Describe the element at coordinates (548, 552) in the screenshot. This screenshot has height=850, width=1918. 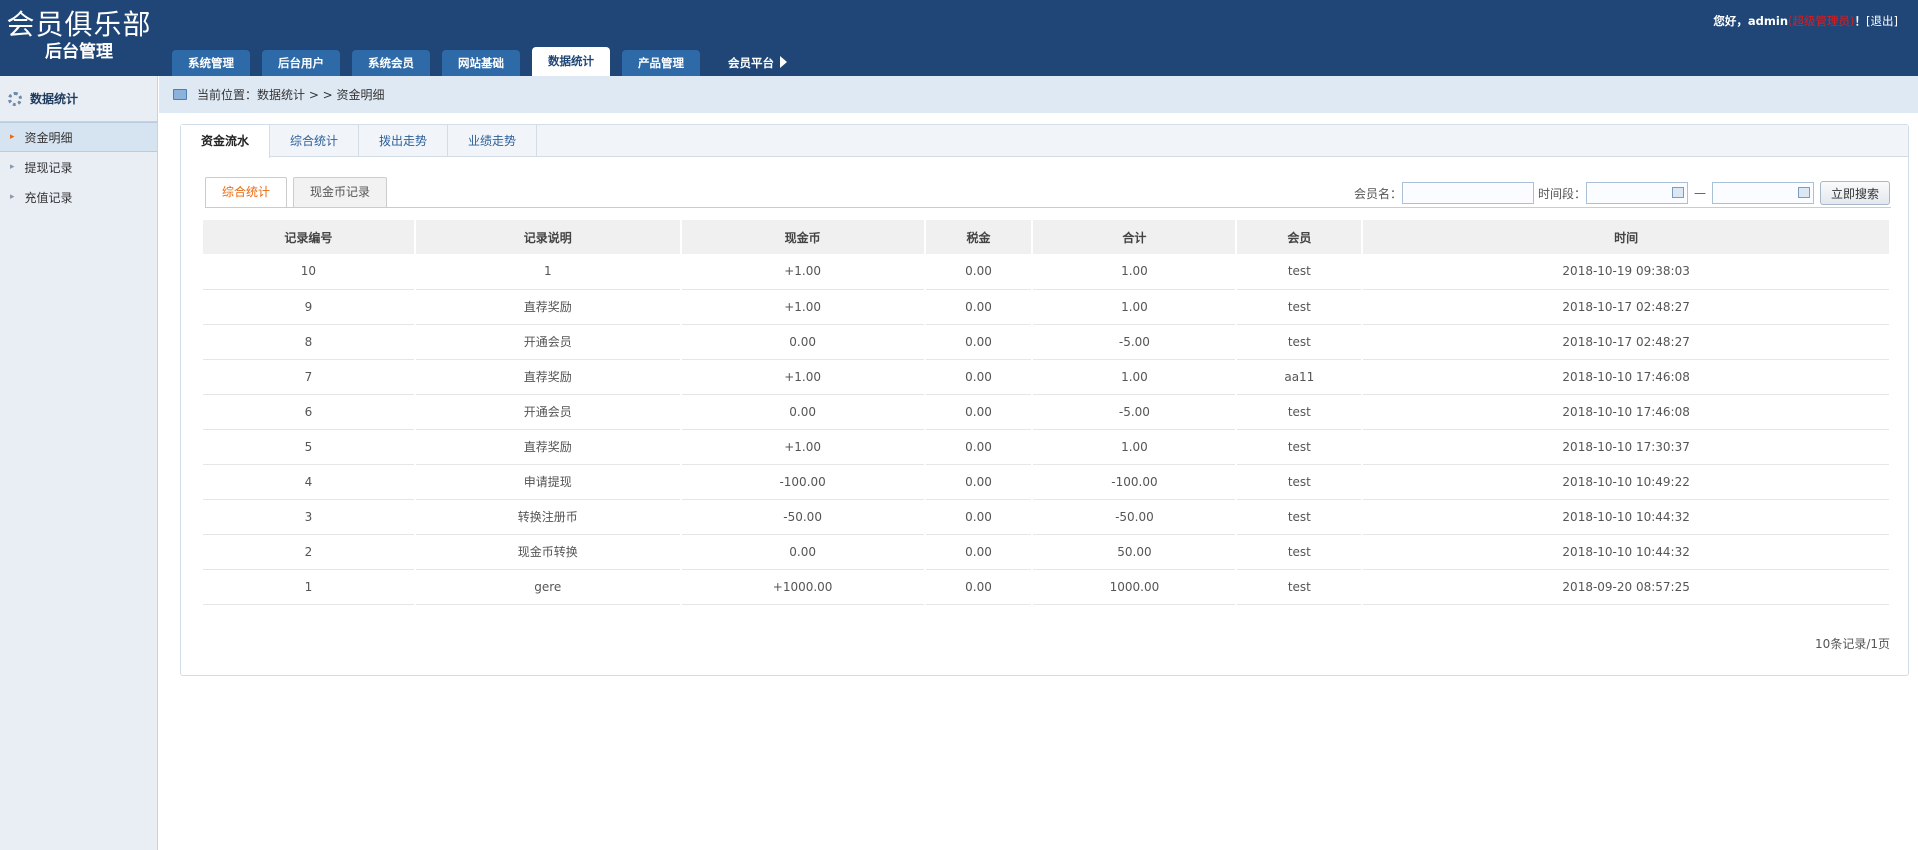
I see `table-cell: 现金币转换` at that location.